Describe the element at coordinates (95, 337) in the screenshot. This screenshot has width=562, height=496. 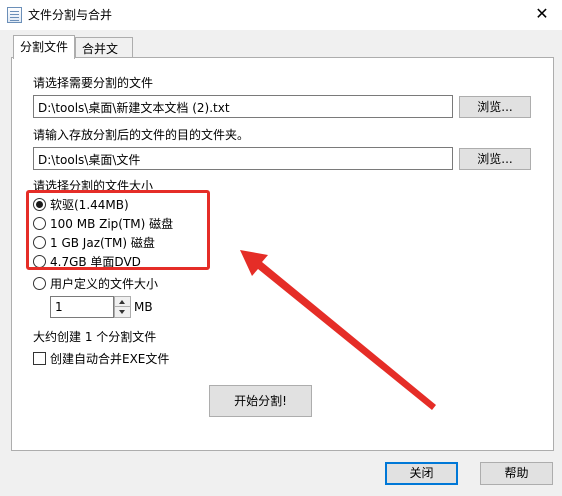
I see `estimate-text: 大约创建 1 个分割文件` at that location.